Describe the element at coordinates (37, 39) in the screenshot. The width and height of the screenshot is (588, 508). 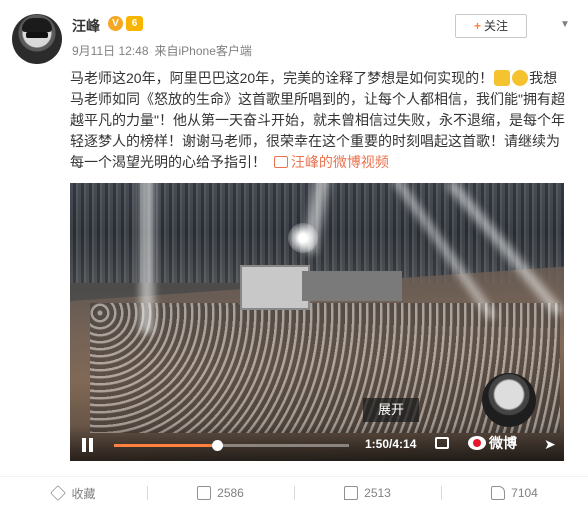
I see `user-avatar` at that location.